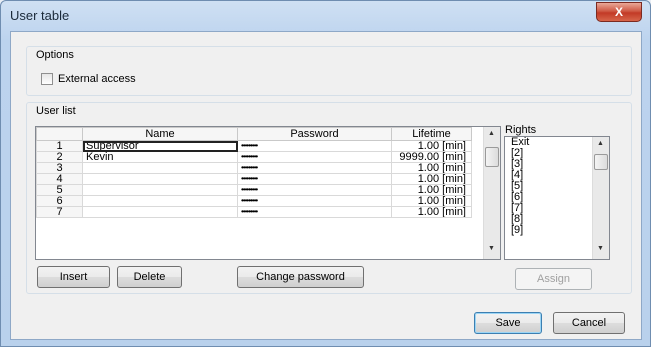  I want to click on table-row: 5 ••••••••• 1.00 [min], so click(254, 190).